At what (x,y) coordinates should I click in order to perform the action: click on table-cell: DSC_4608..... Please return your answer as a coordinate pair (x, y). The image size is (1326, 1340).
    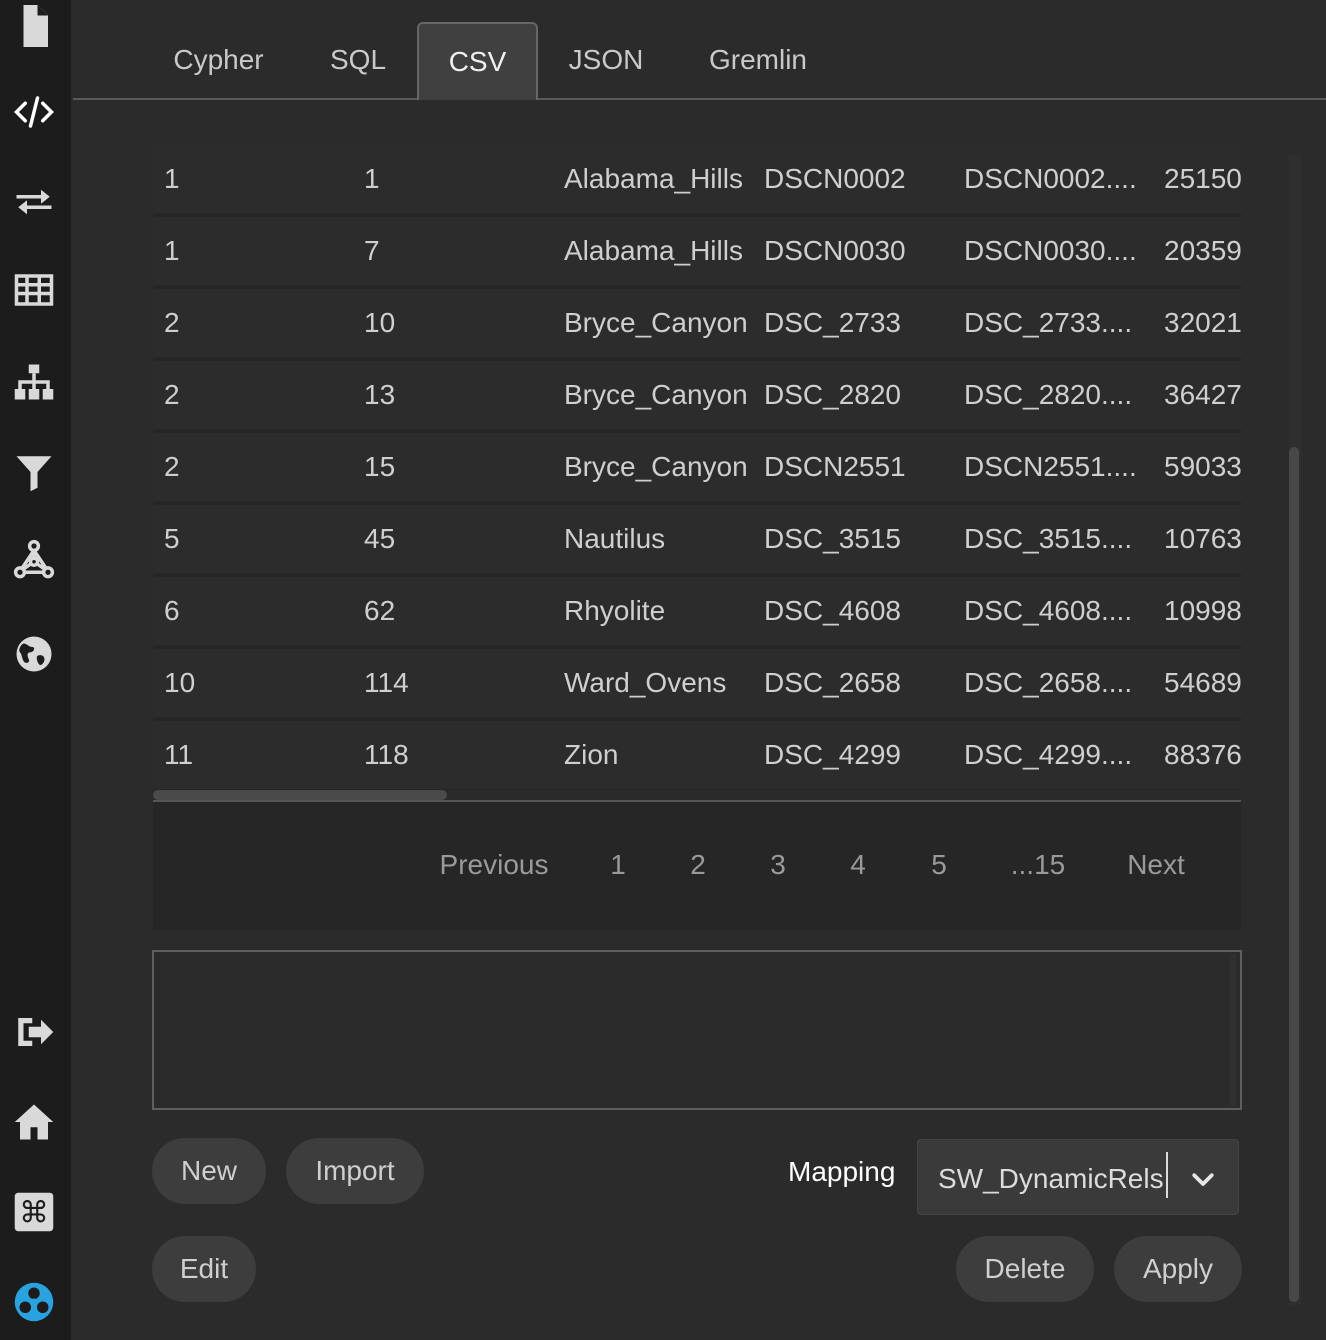
    Looking at the image, I should click on (1048, 610).